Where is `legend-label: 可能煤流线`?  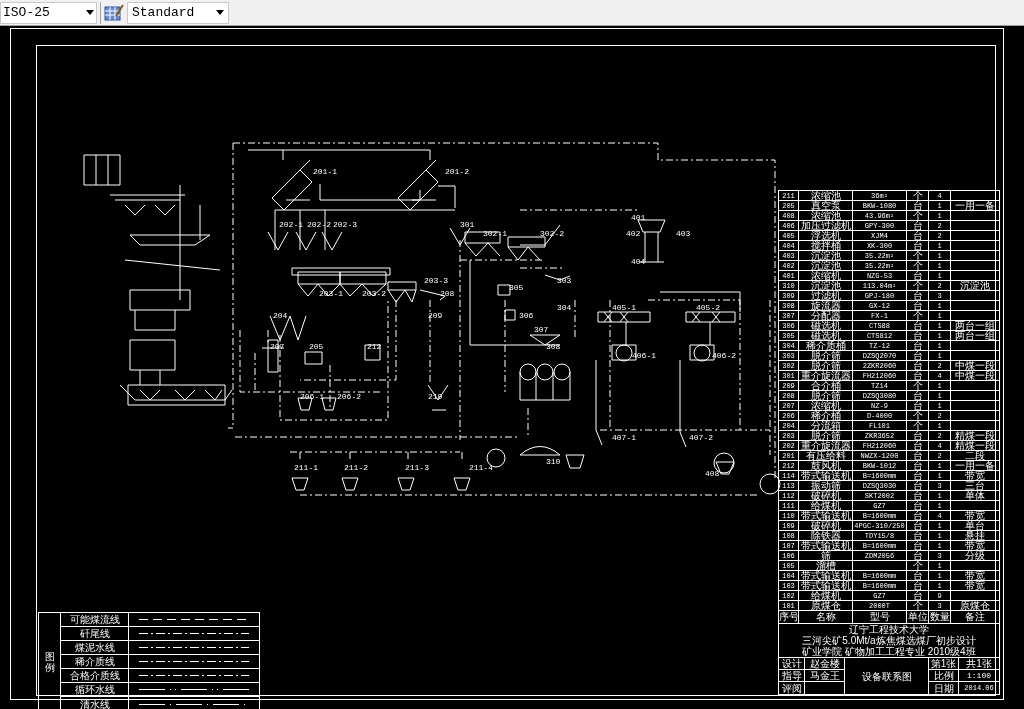 legend-label: 可能煤流线 is located at coordinates (94, 620).